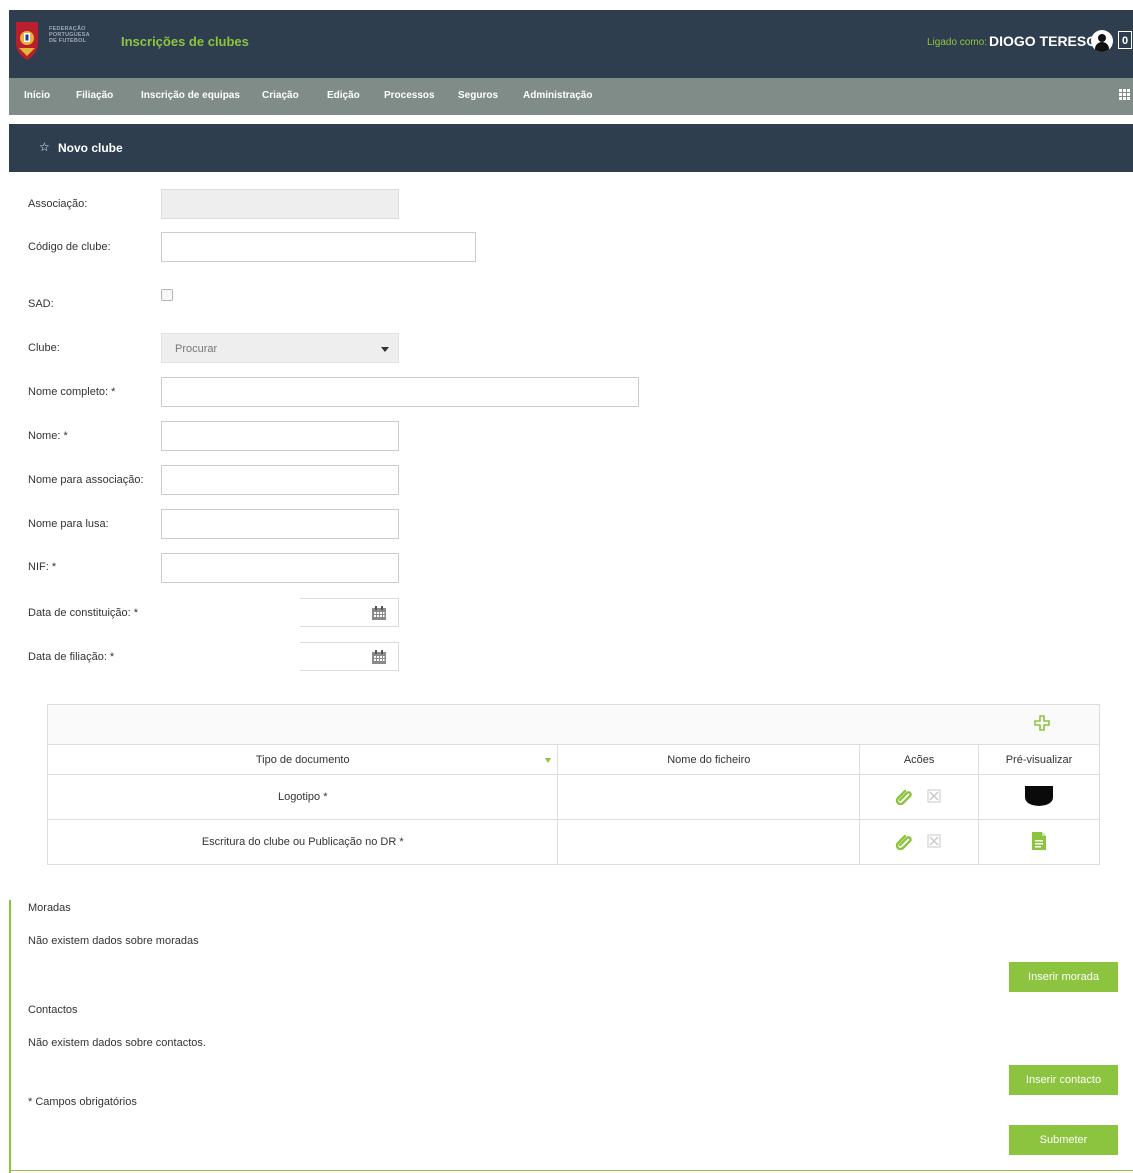 Image resolution: width=1133 pixels, height=1173 pixels. What do you see at coordinates (709, 759) in the screenshot?
I see `col-nome-ficheiro: Nome do ficheiro` at bounding box center [709, 759].